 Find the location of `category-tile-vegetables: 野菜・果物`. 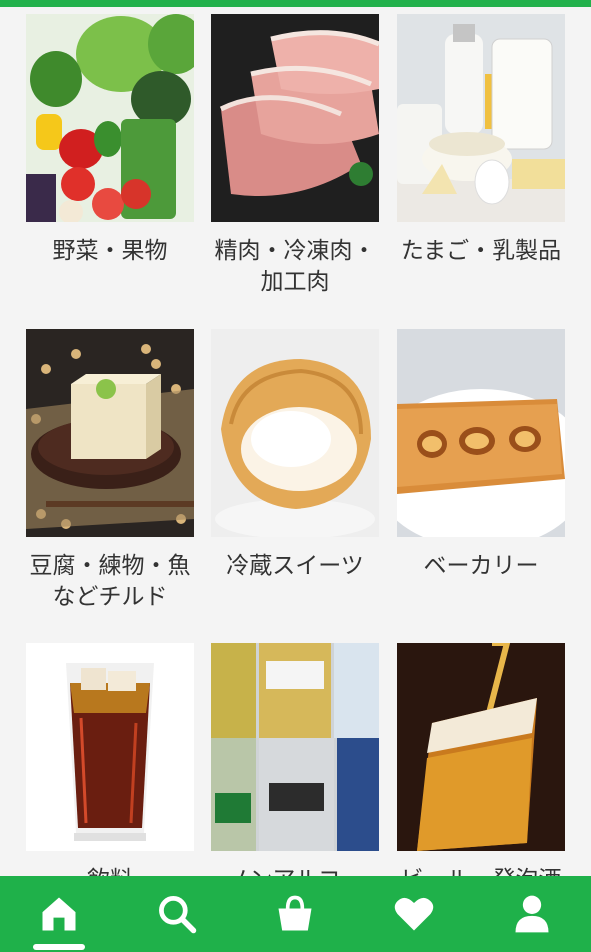

category-tile-vegetables: 野菜・果物 is located at coordinates (110, 140).